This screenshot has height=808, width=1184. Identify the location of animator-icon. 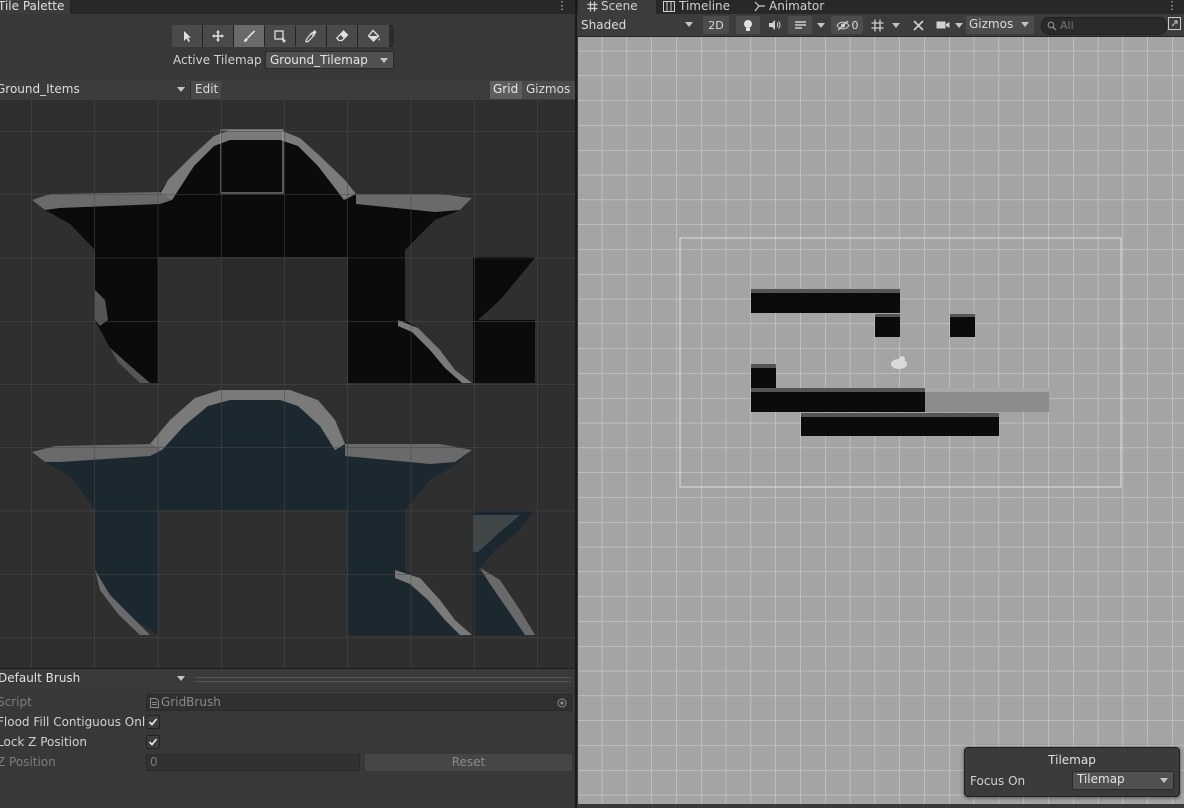
(759, 6).